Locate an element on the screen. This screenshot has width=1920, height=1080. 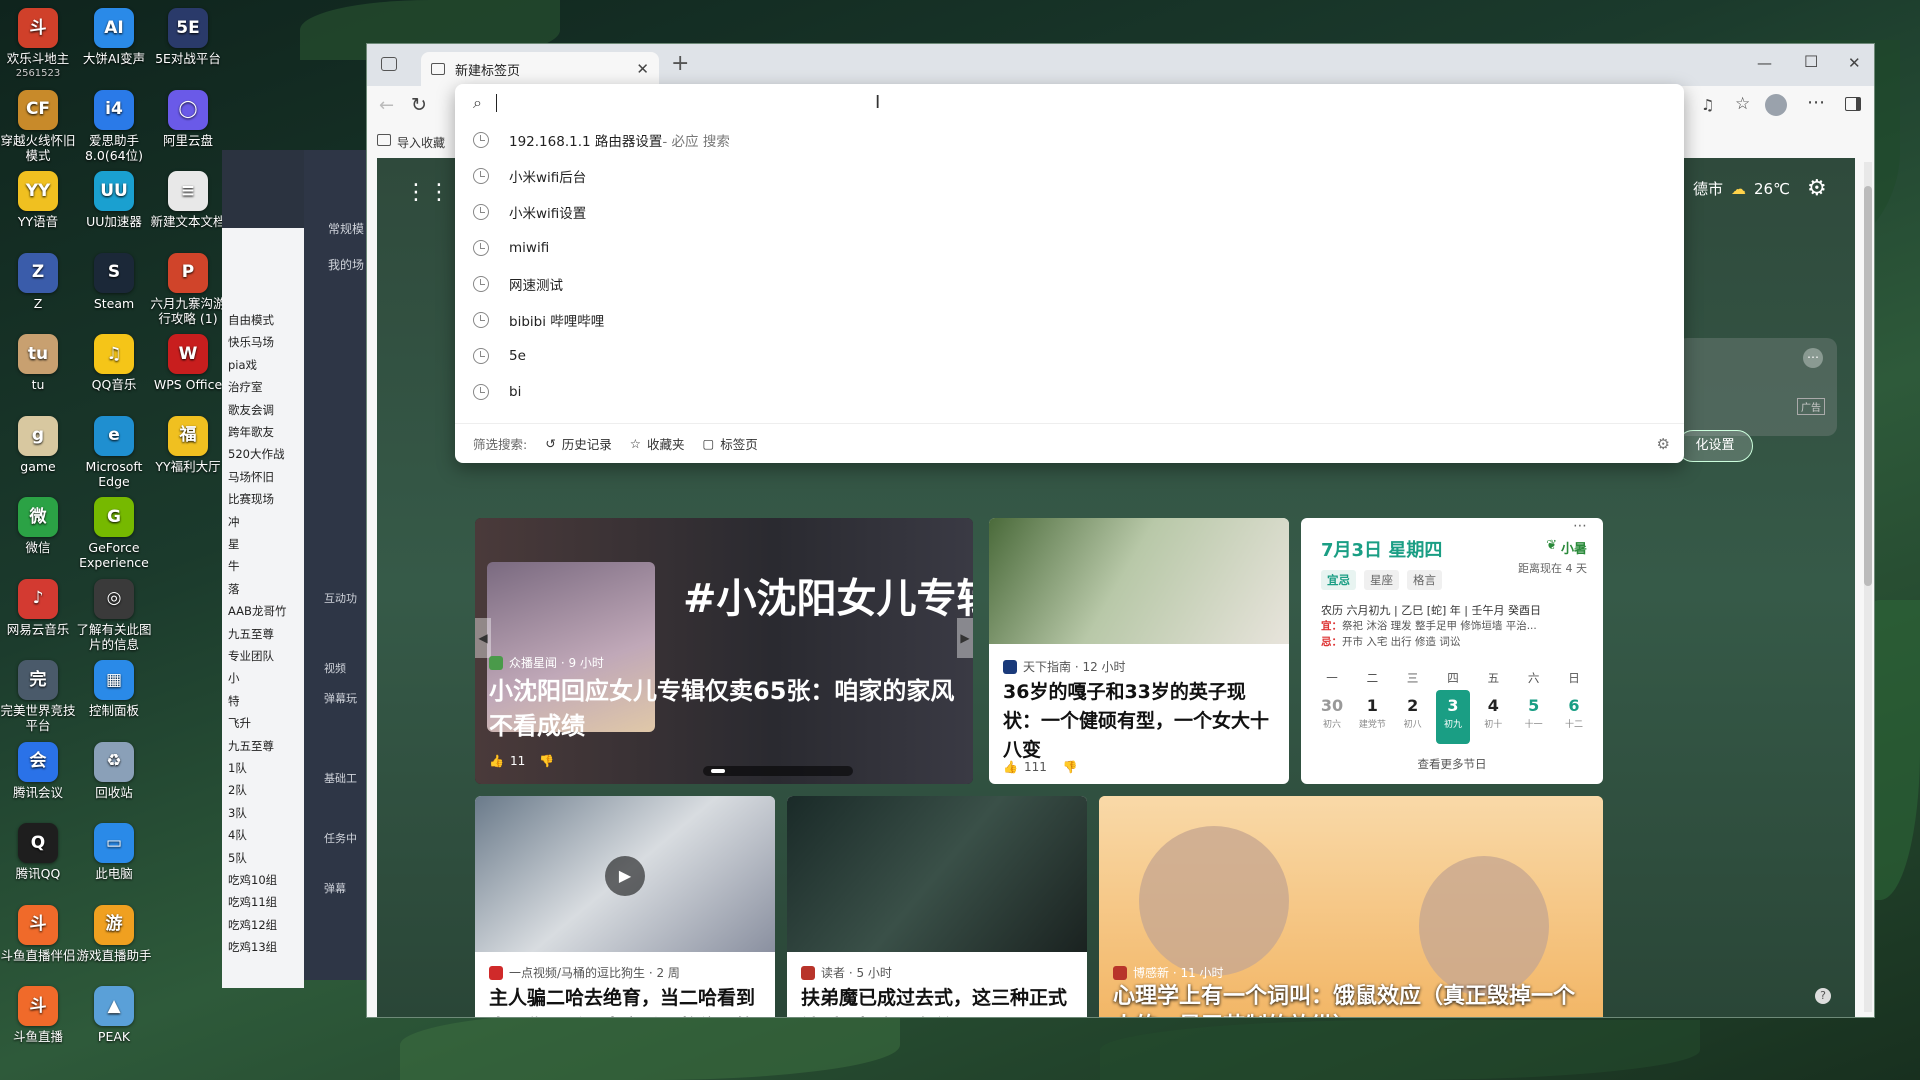
bg-app-side-label: 弹幕玩 is located at coordinates (340, 698).